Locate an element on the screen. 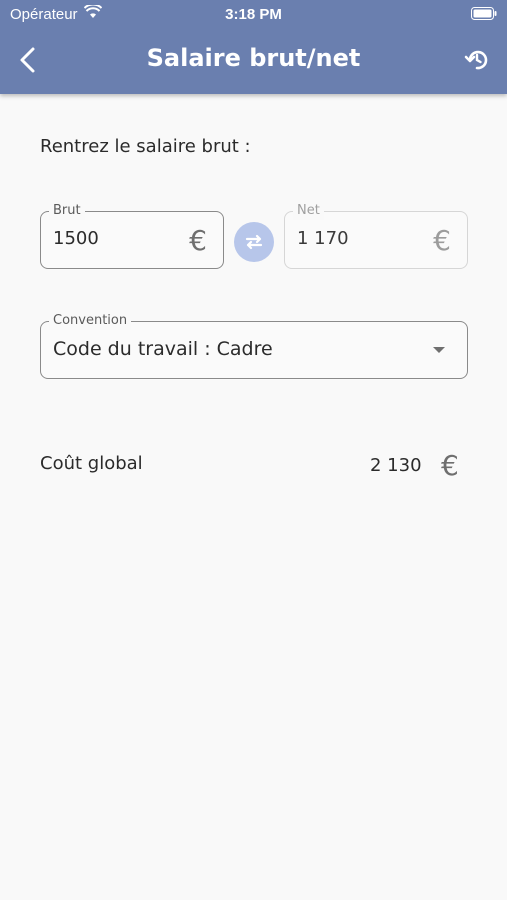  net-output: 1 170 is located at coordinates (323, 238).